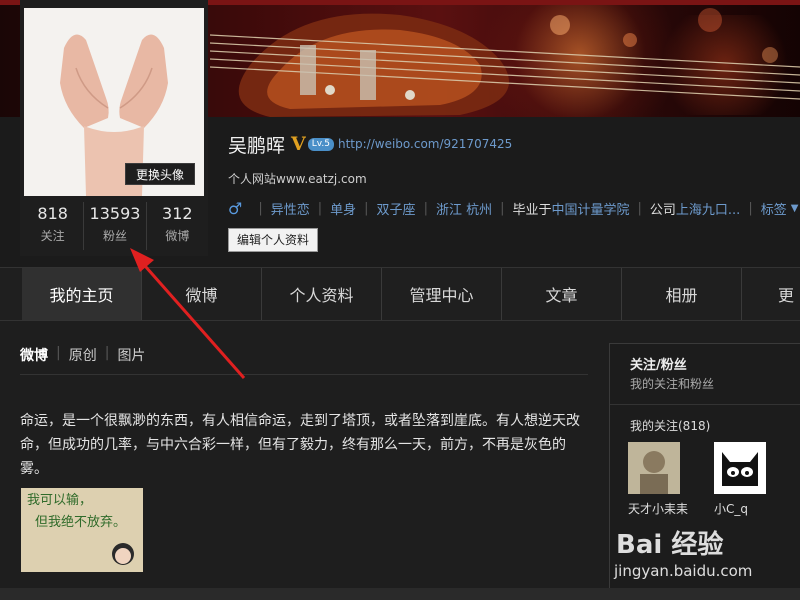  What do you see at coordinates (115, 213) in the screenshot?
I see `stat-fans-count: 13593` at bounding box center [115, 213].